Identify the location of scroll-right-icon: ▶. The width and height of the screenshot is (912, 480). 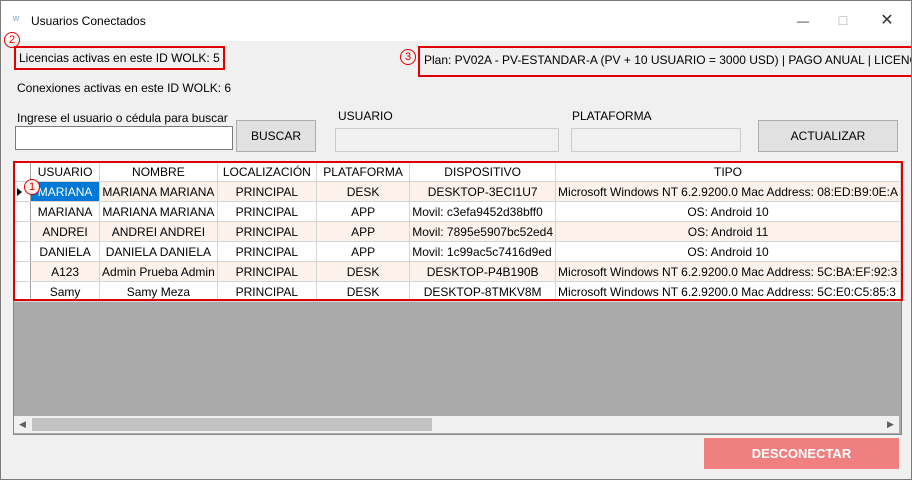
(890, 424).